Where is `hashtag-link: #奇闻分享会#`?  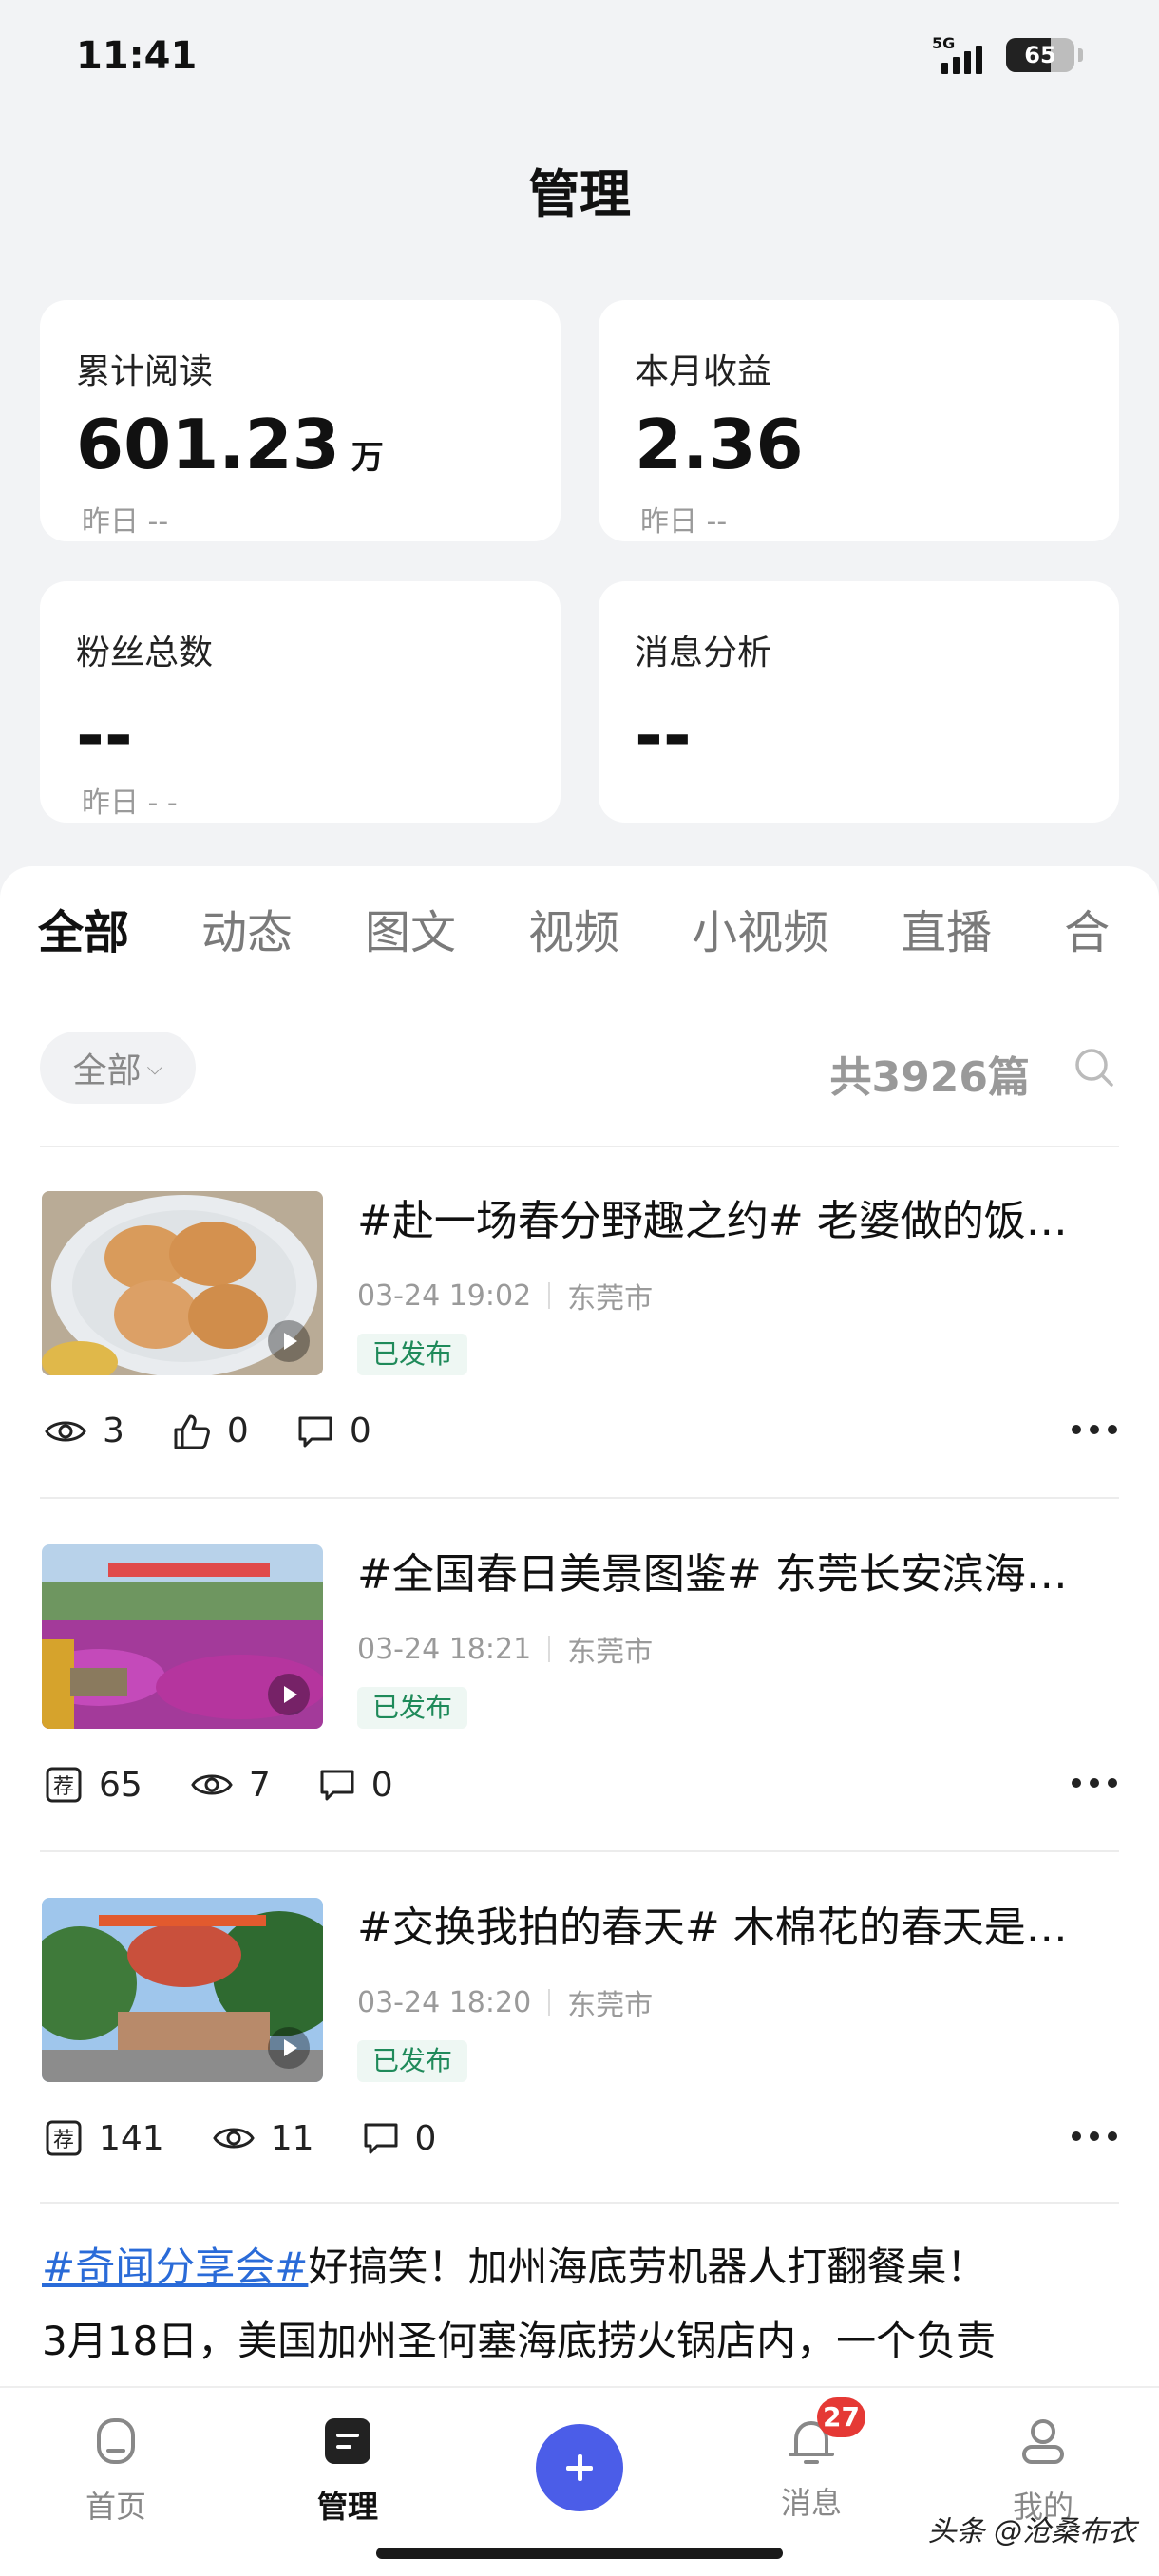
hashtag-link: #奇闻分享会# is located at coordinates (175, 2267).